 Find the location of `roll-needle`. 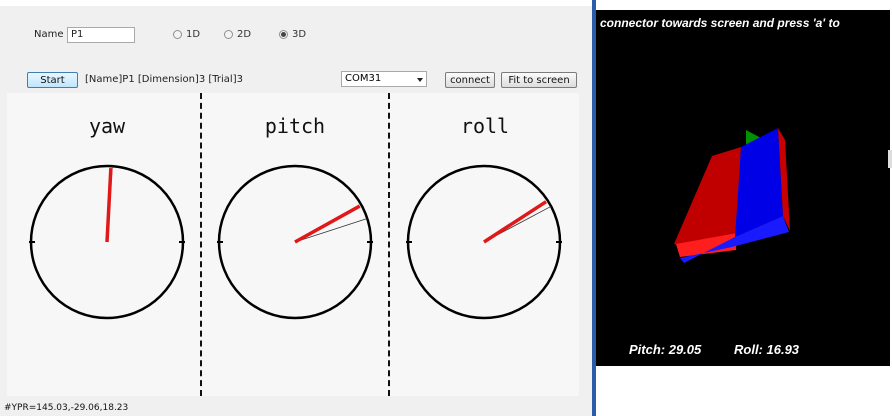

roll-needle is located at coordinates (515, 222).